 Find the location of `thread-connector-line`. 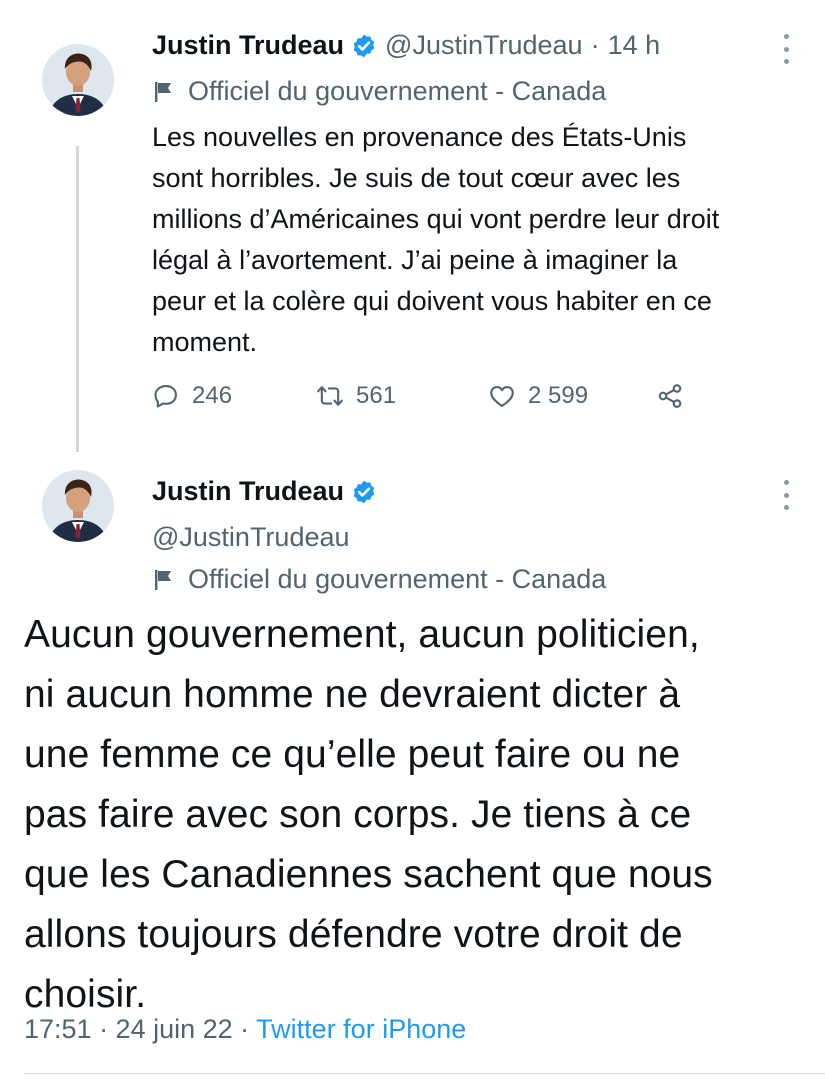

thread-connector-line is located at coordinates (77, 299).